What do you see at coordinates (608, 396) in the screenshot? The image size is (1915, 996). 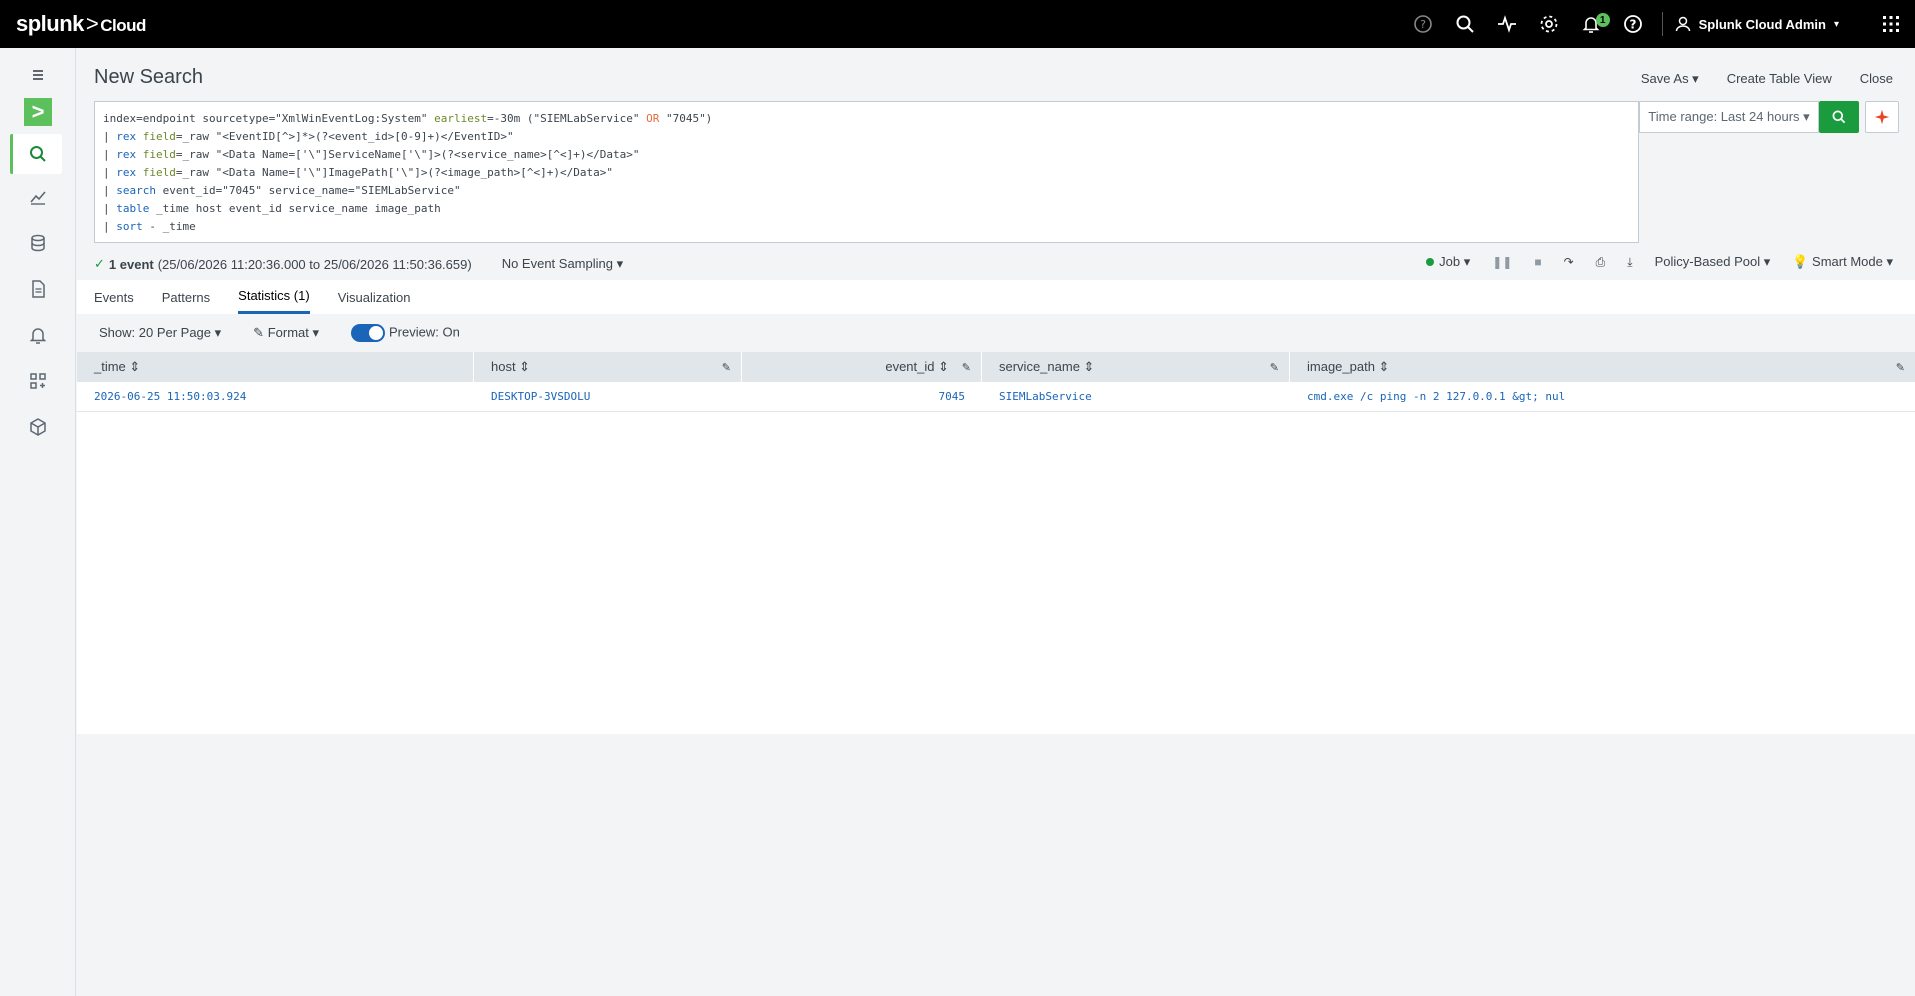 I see `cell-host: DESKTOP-3VSDOLU` at bounding box center [608, 396].